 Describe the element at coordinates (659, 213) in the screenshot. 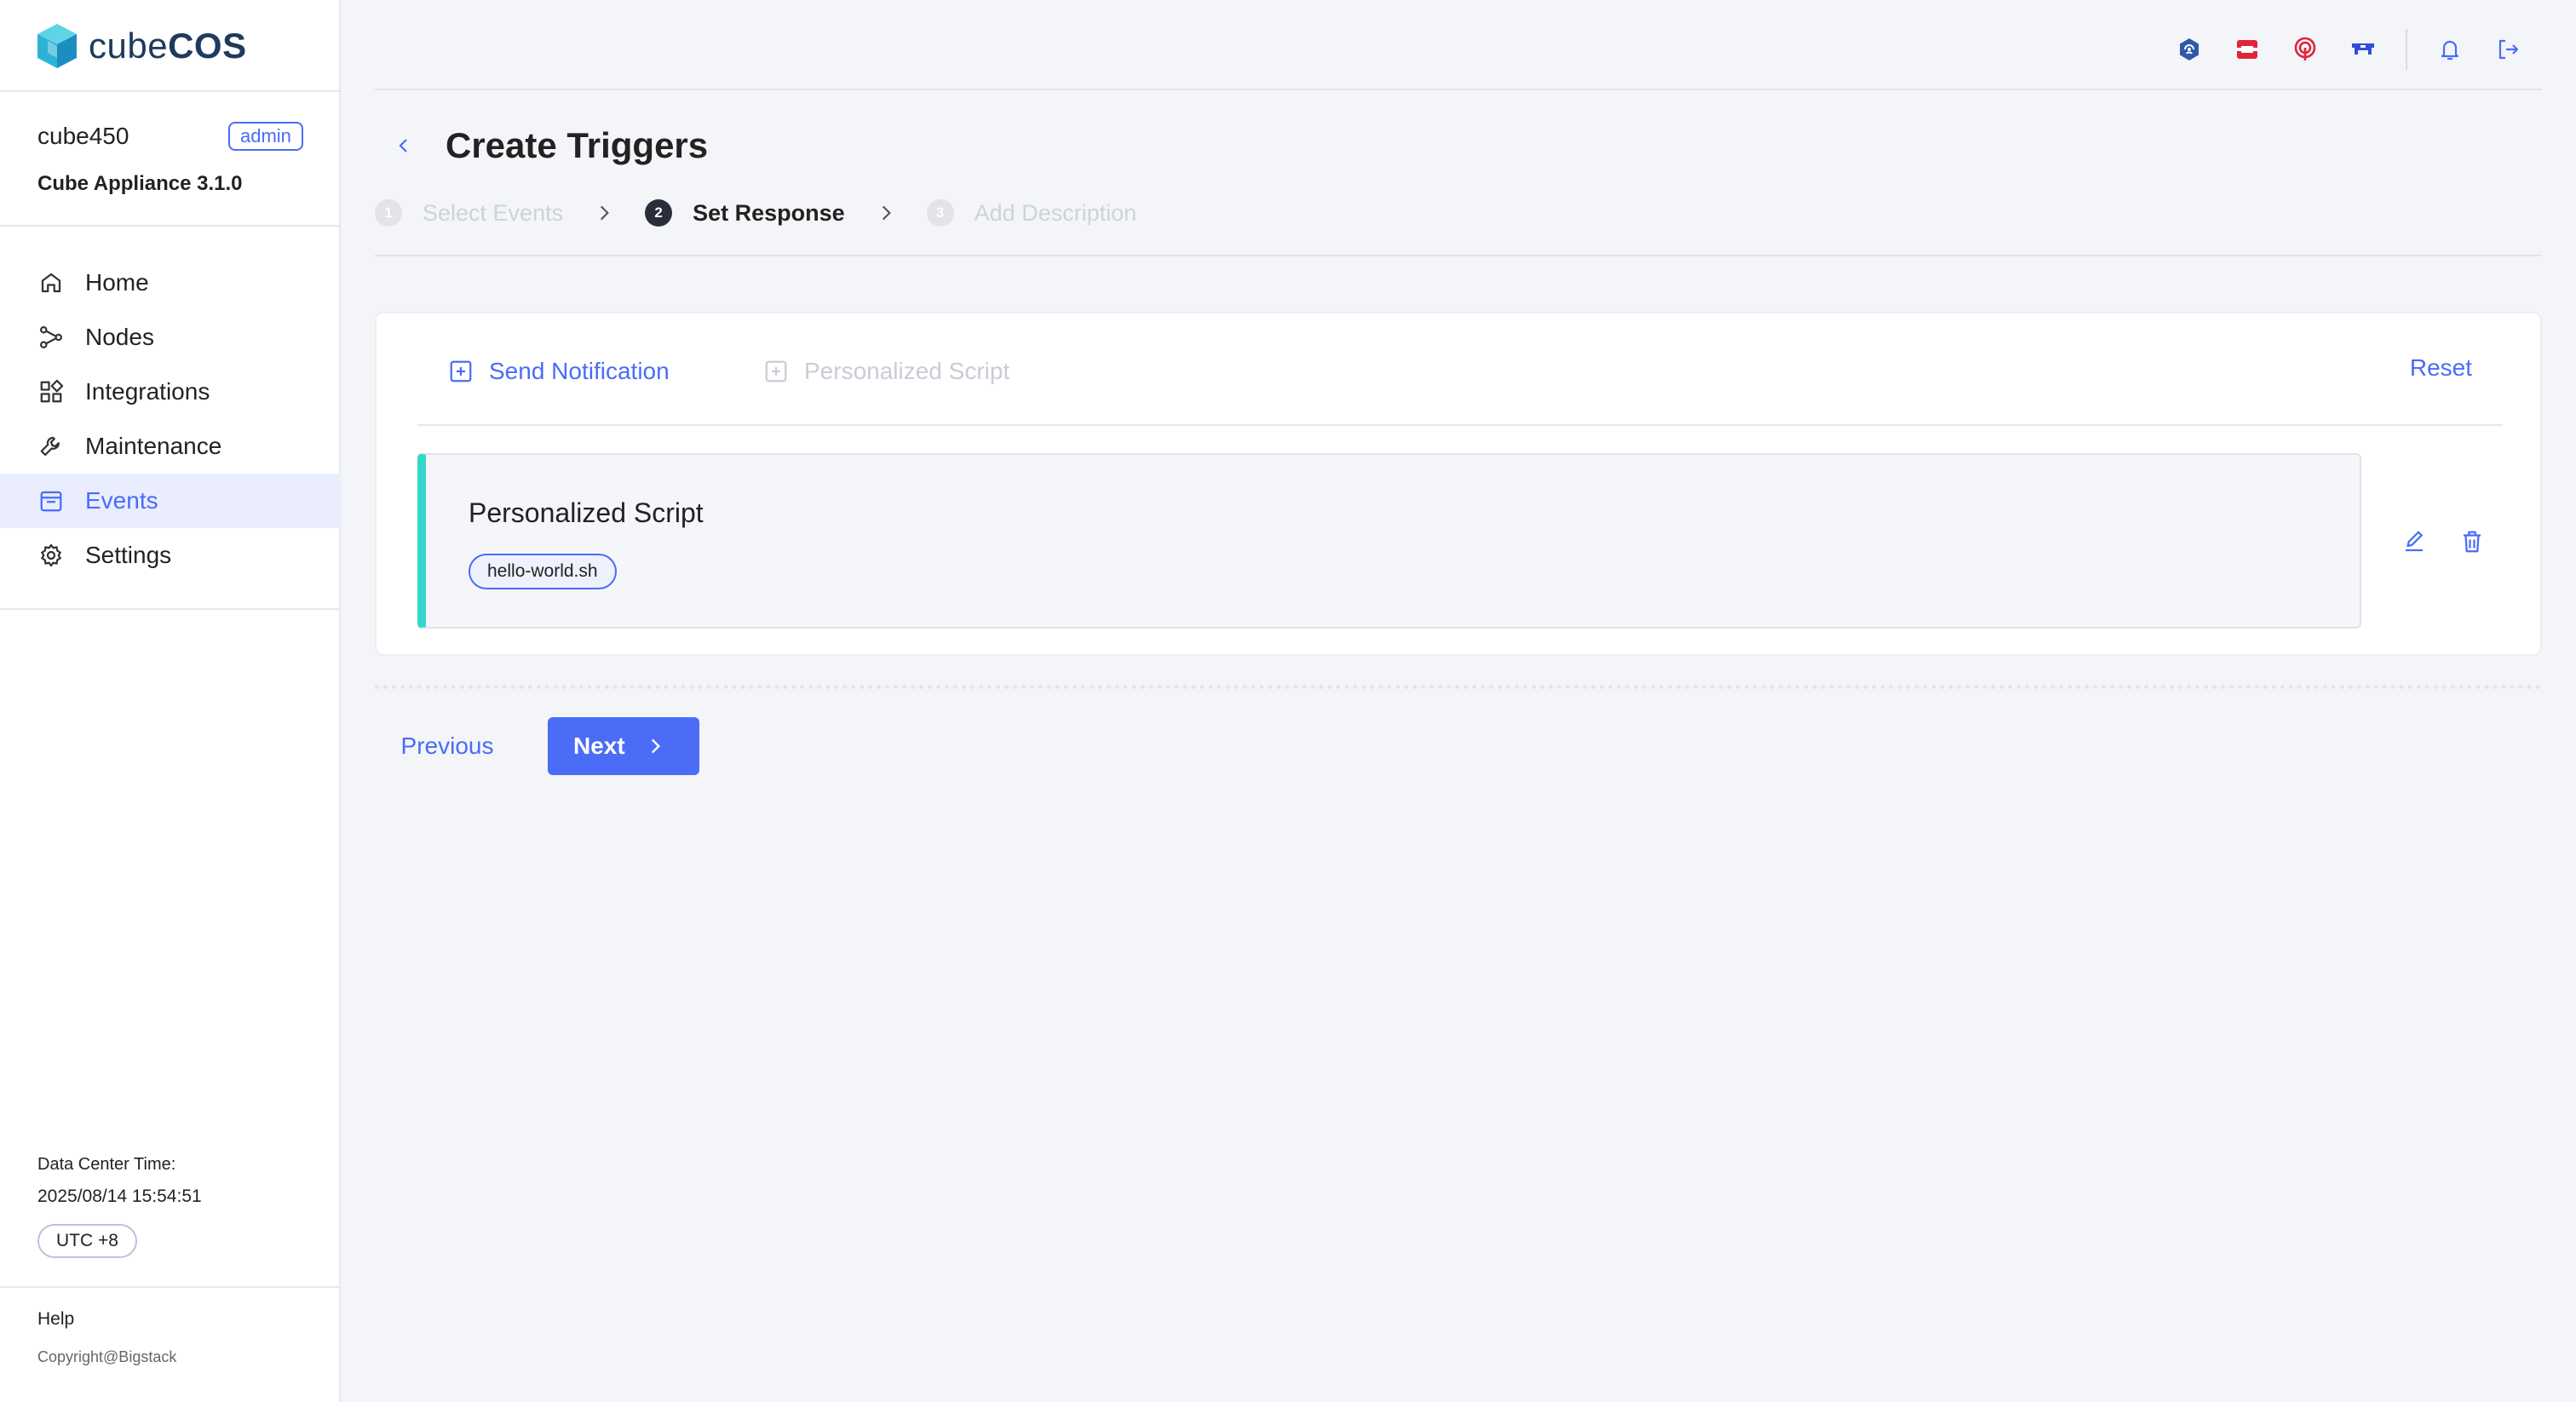

I see `step-number: 2` at that location.